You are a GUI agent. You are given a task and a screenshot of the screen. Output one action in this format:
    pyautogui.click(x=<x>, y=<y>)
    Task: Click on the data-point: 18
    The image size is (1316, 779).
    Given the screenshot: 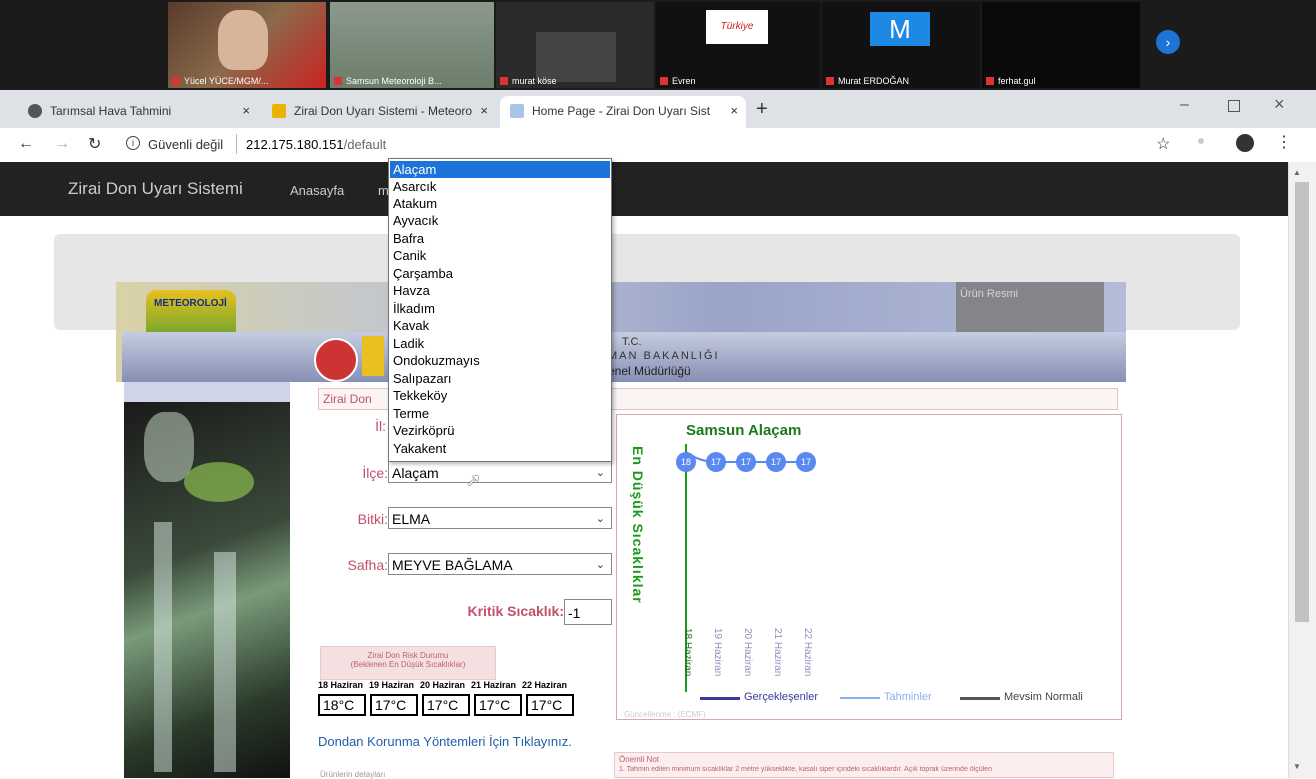 What is the action you would take?
    pyautogui.click(x=686, y=462)
    